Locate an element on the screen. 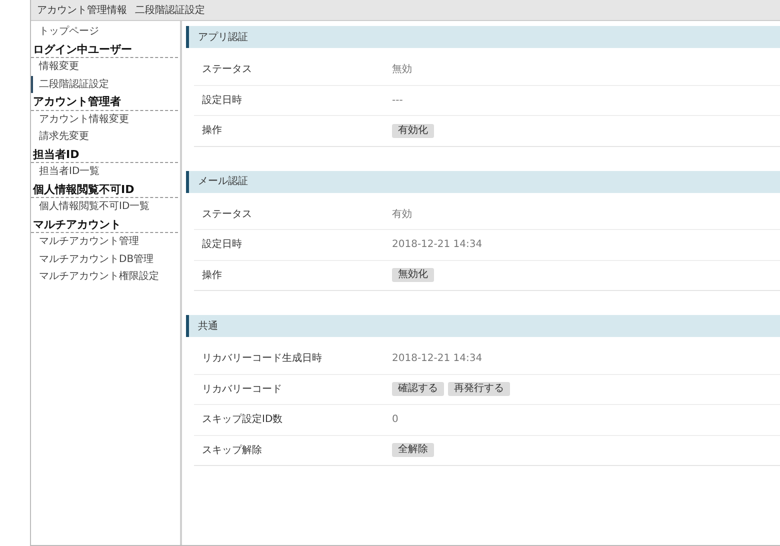 The width and height of the screenshot is (780, 546). header-subtitle: 二段階認証設定 is located at coordinates (170, 11).